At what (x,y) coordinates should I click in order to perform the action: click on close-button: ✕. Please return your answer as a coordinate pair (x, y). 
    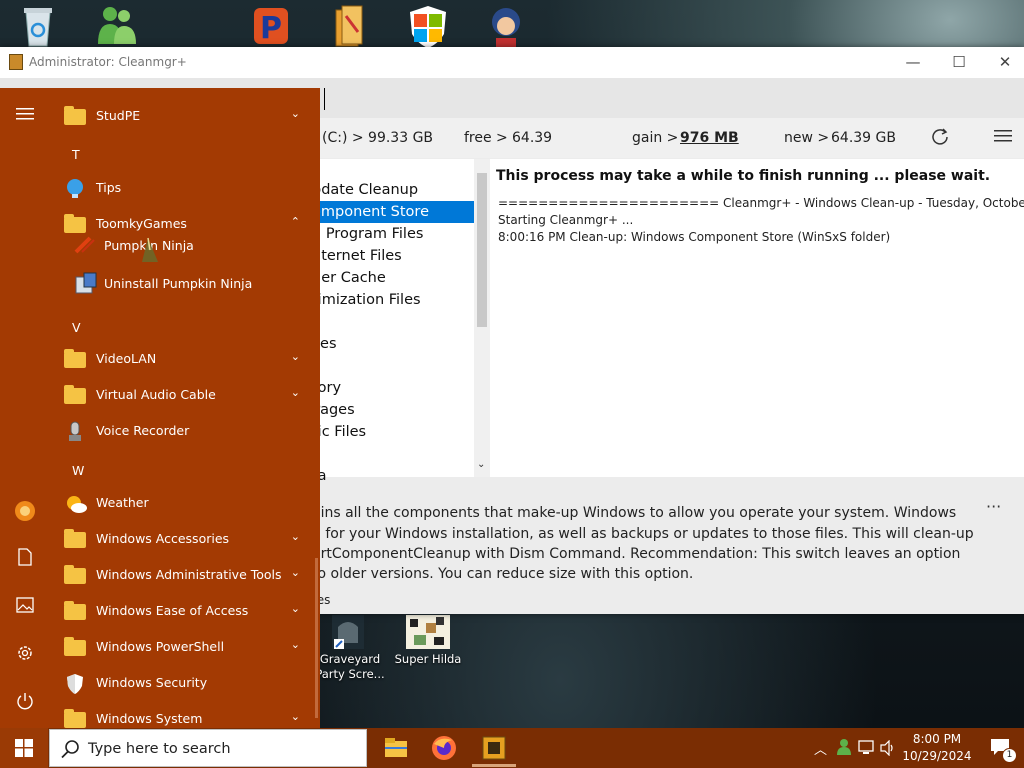
    Looking at the image, I should click on (1003, 62).